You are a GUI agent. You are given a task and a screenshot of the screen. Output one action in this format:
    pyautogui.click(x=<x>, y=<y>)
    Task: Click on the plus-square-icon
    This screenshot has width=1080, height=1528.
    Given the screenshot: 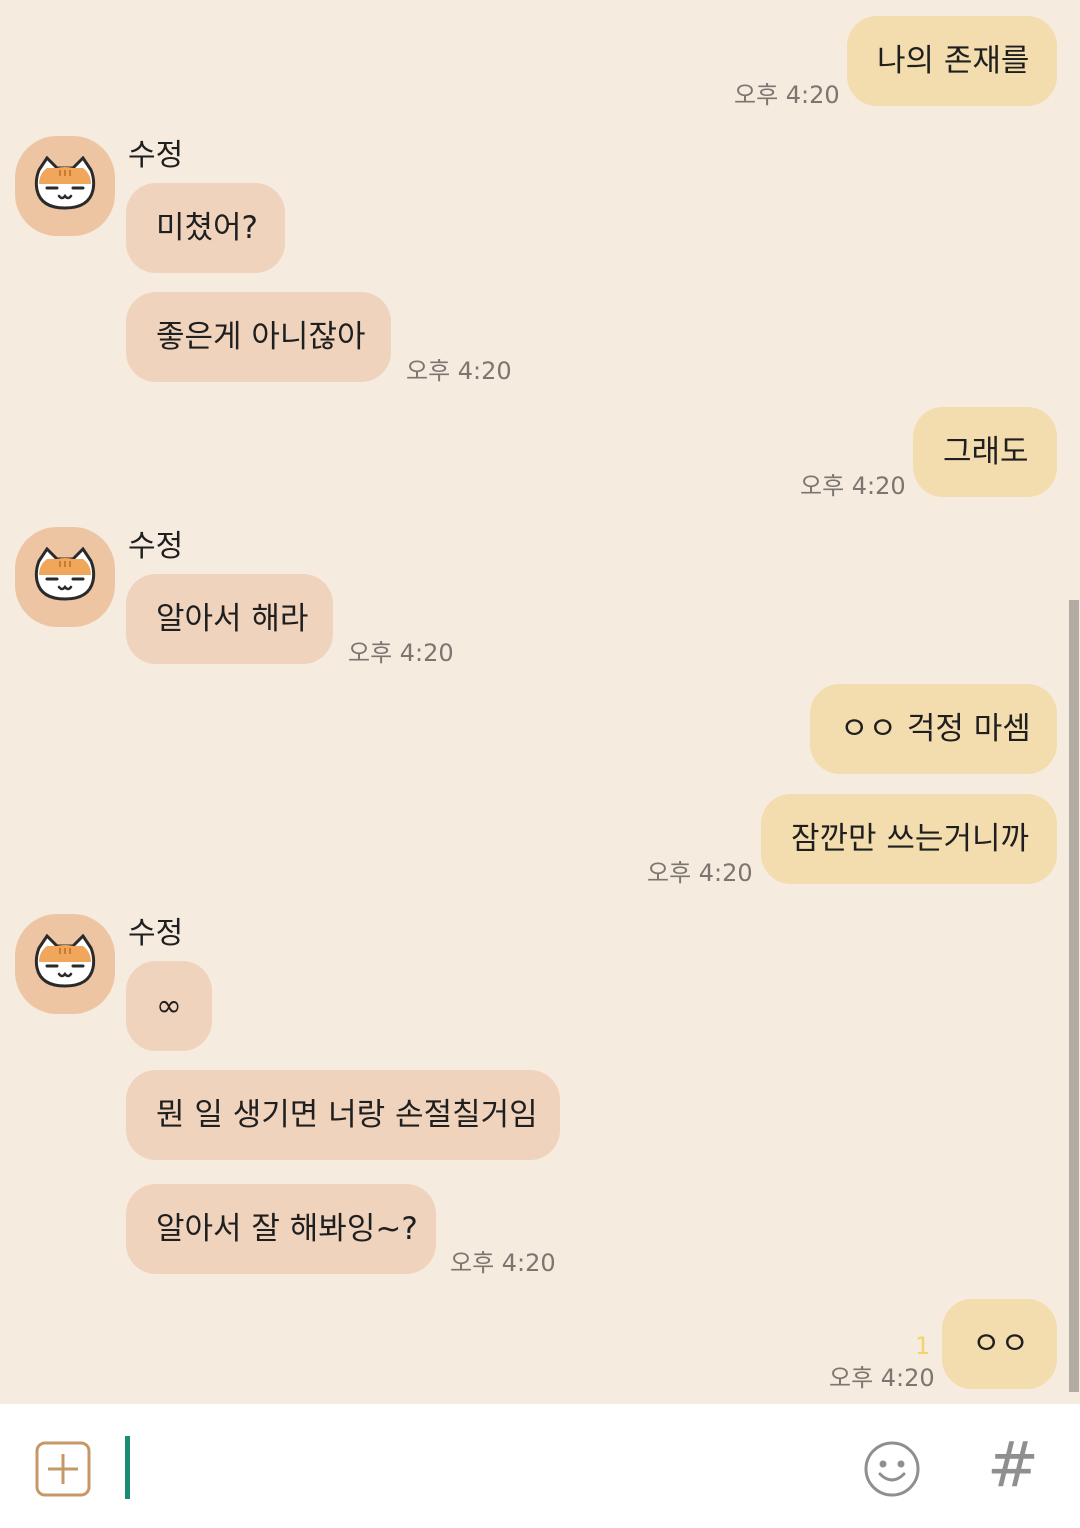 What is the action you would take?
    pyautogui.click(x=63, y=1469)
    